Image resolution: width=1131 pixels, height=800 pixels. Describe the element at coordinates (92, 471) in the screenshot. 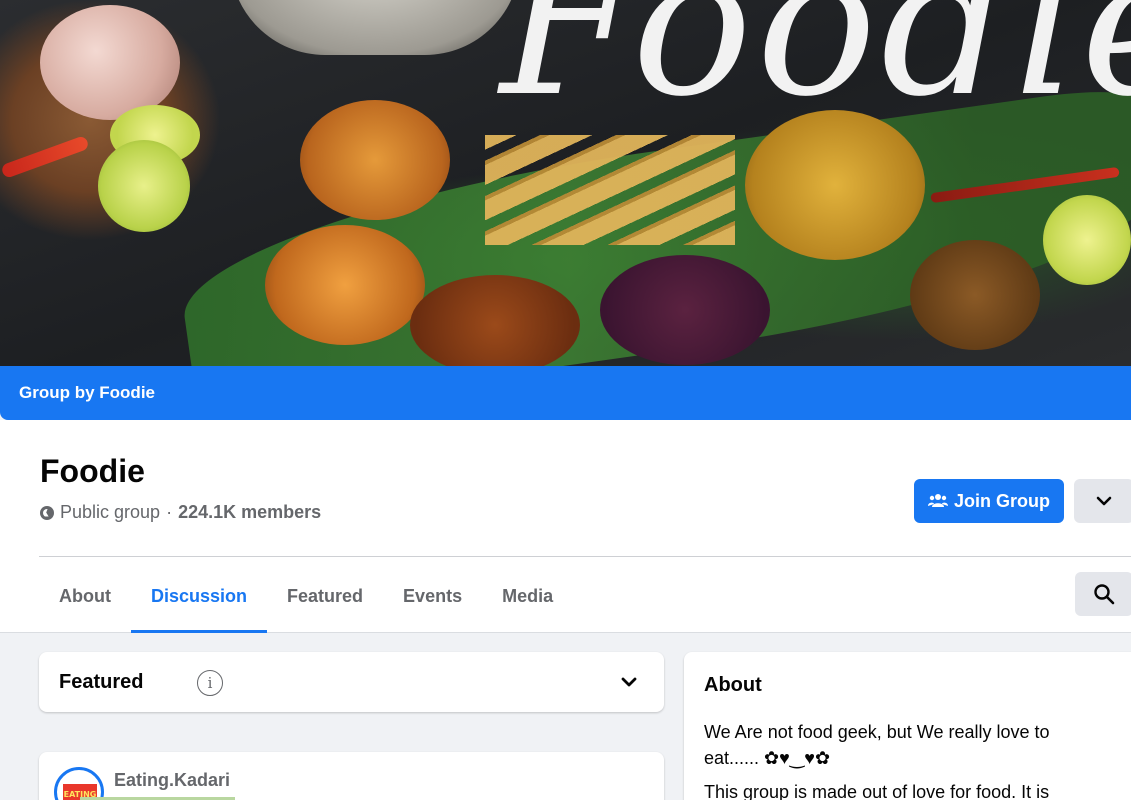

I see `page-title: Foodie` at that location.